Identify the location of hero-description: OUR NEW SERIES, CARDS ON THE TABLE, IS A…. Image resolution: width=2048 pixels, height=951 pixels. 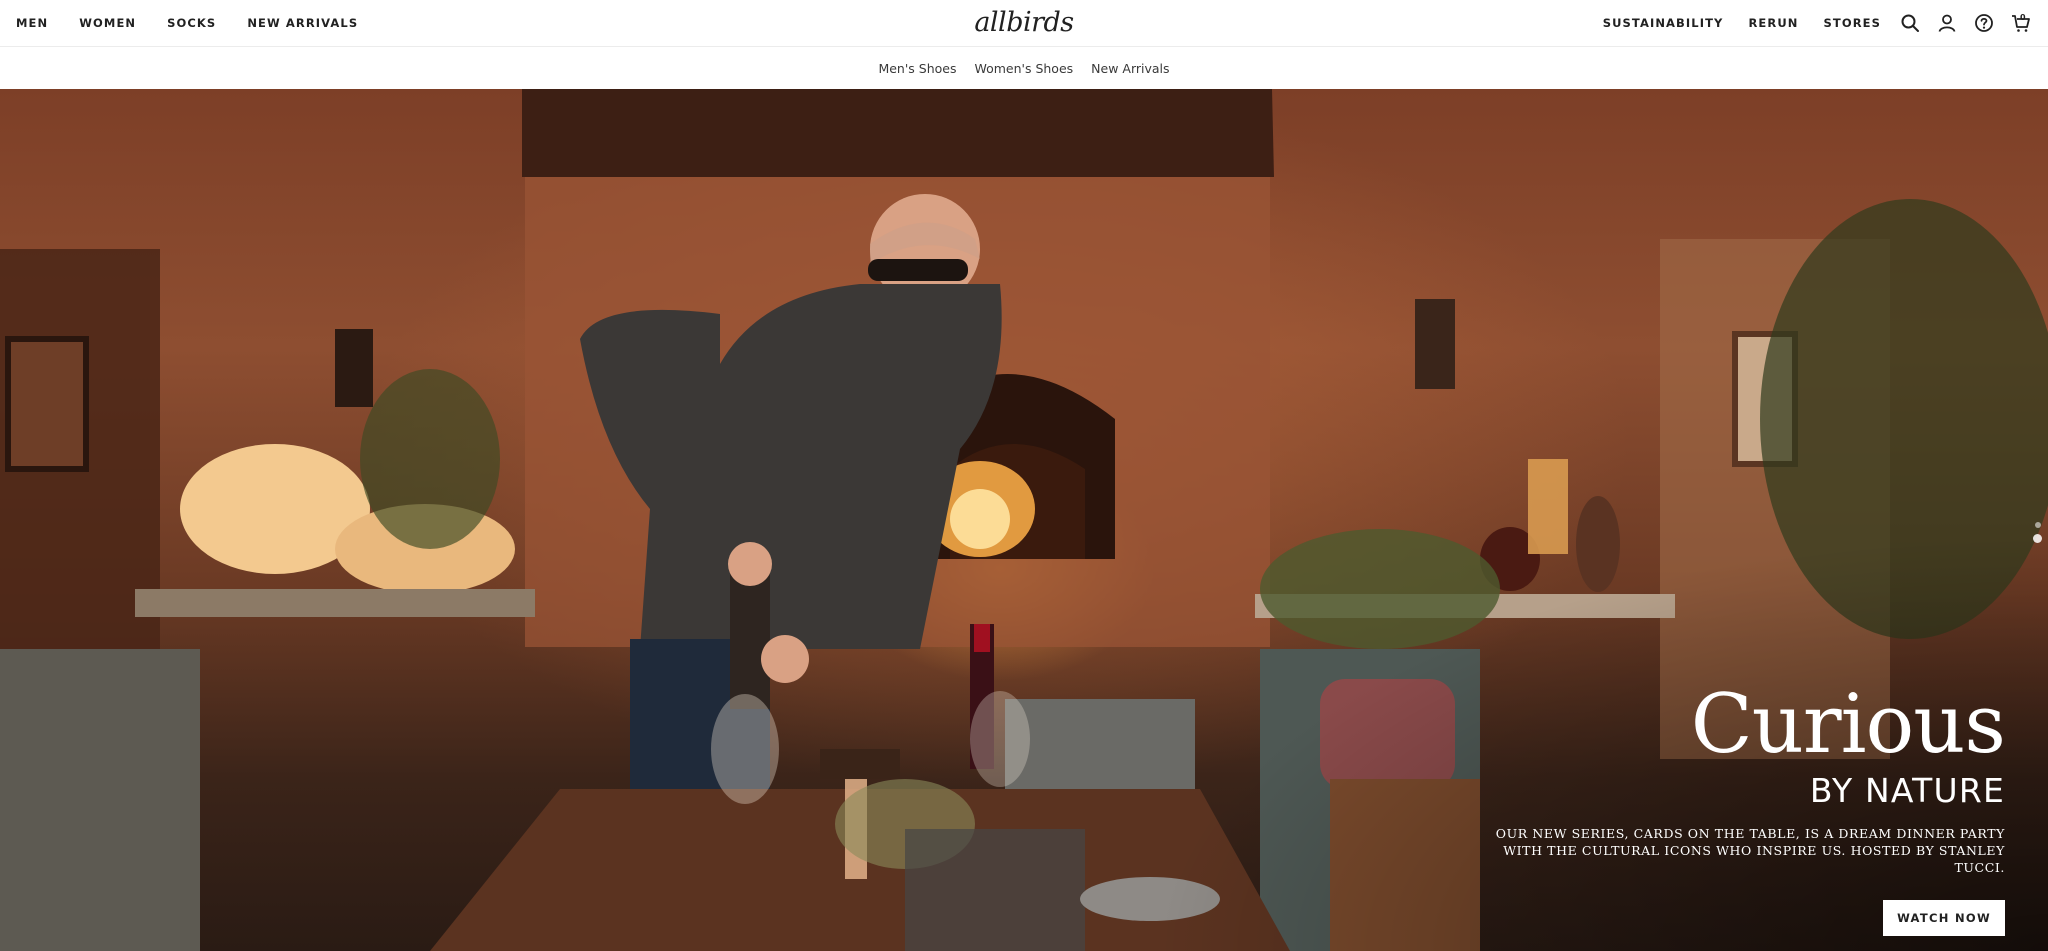
(1750, 850).